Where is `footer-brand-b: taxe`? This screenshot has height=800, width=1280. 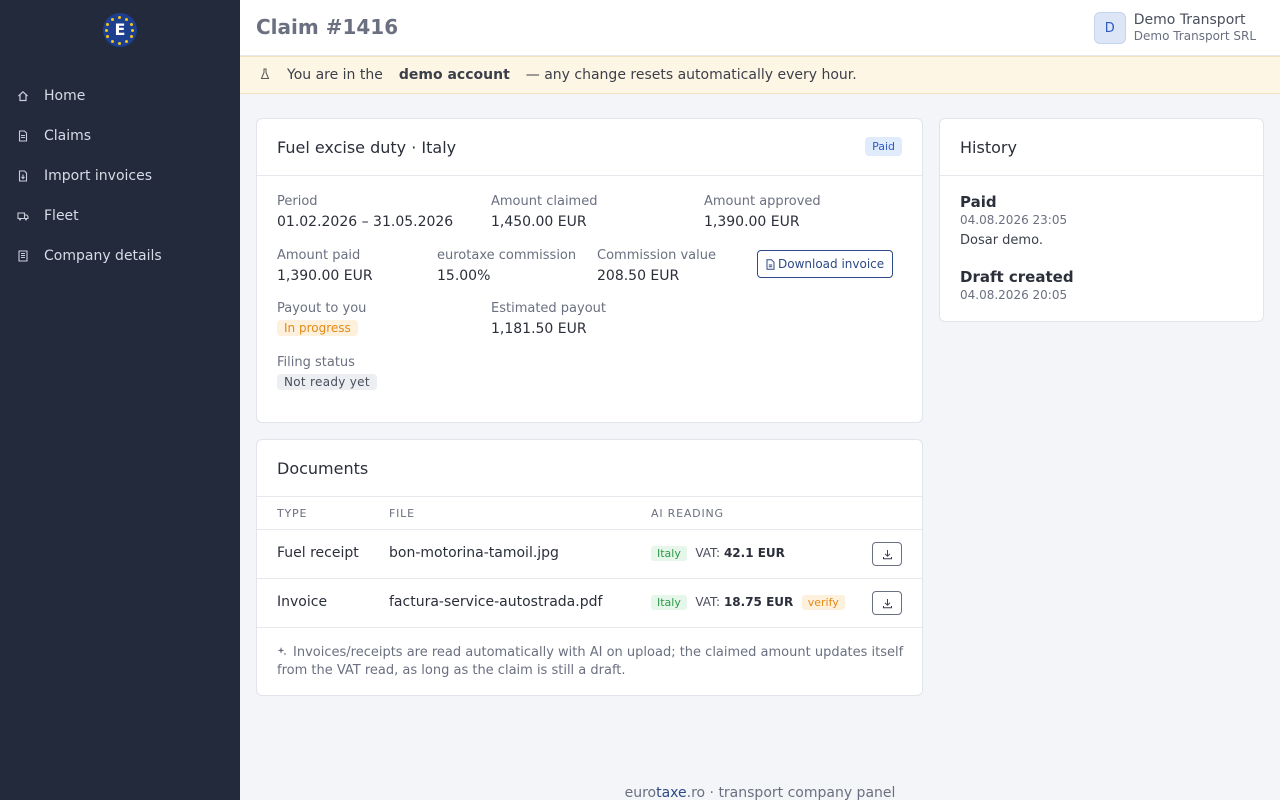
footer-brand-b: taxe is located at coordinates (671, 792).